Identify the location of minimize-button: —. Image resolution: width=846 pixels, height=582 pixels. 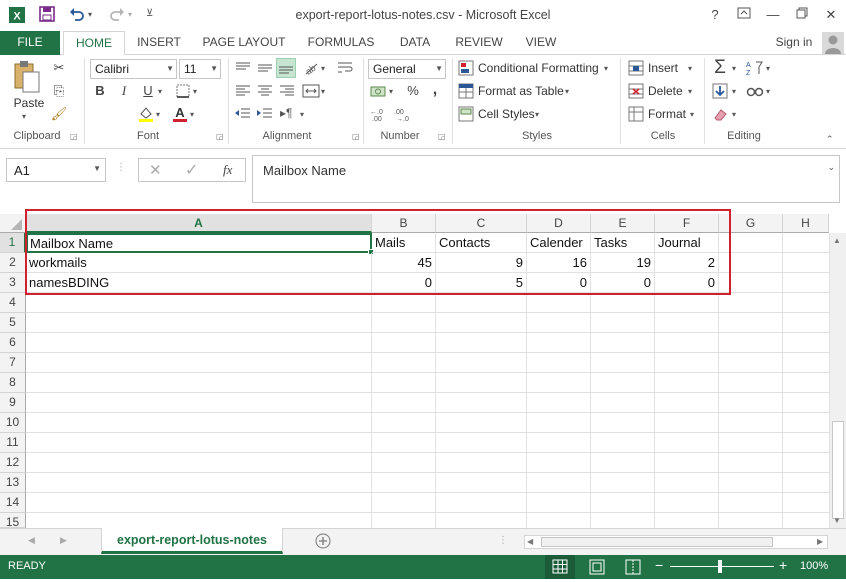
(773, 15).